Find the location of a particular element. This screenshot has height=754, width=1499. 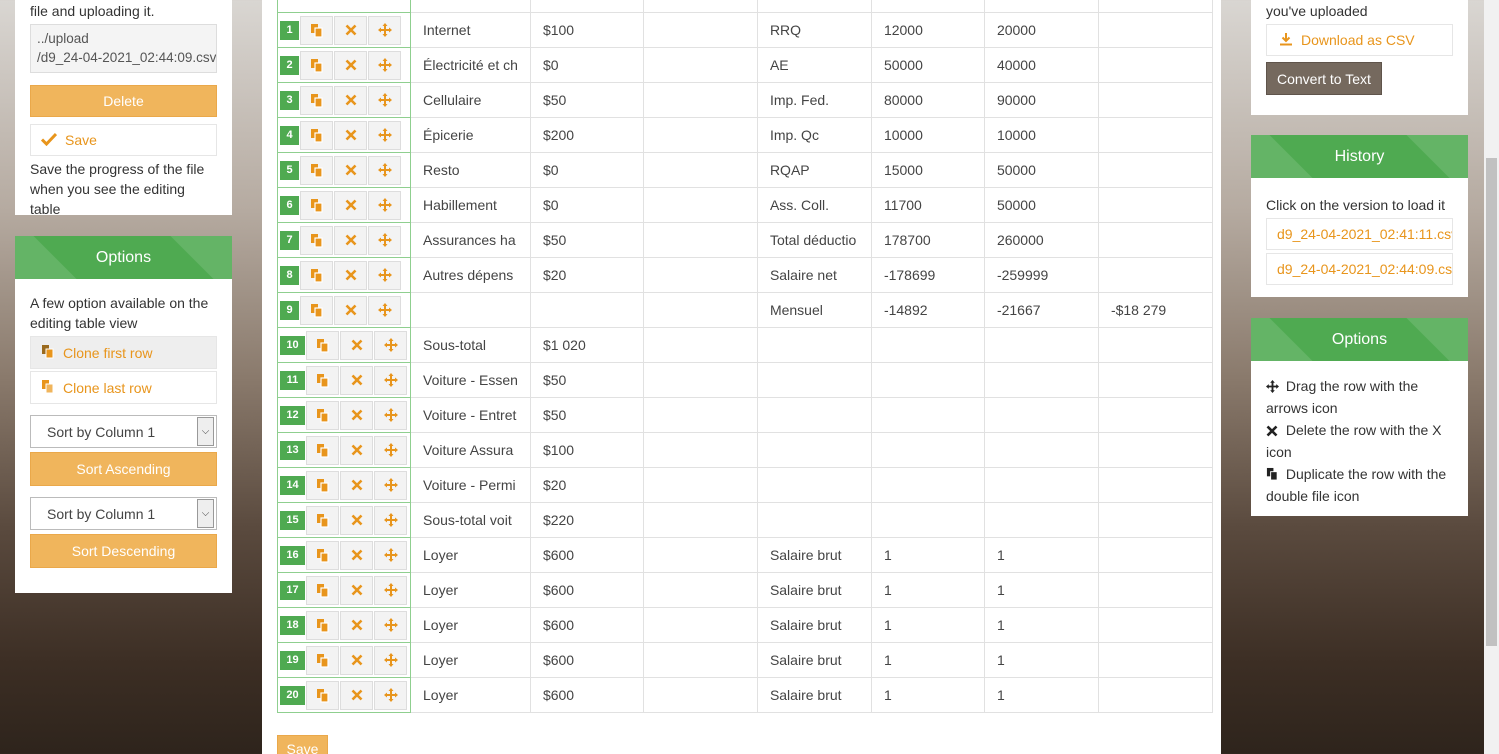

table-cell: 178700 is located at coordinates (927, 240).